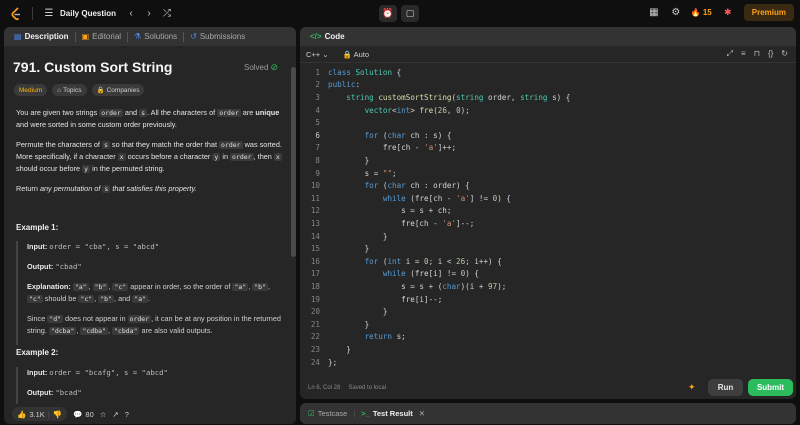 The width and height of the screenshot is (800, 425). I want to click on code-line: 24};, so click(324, 362).